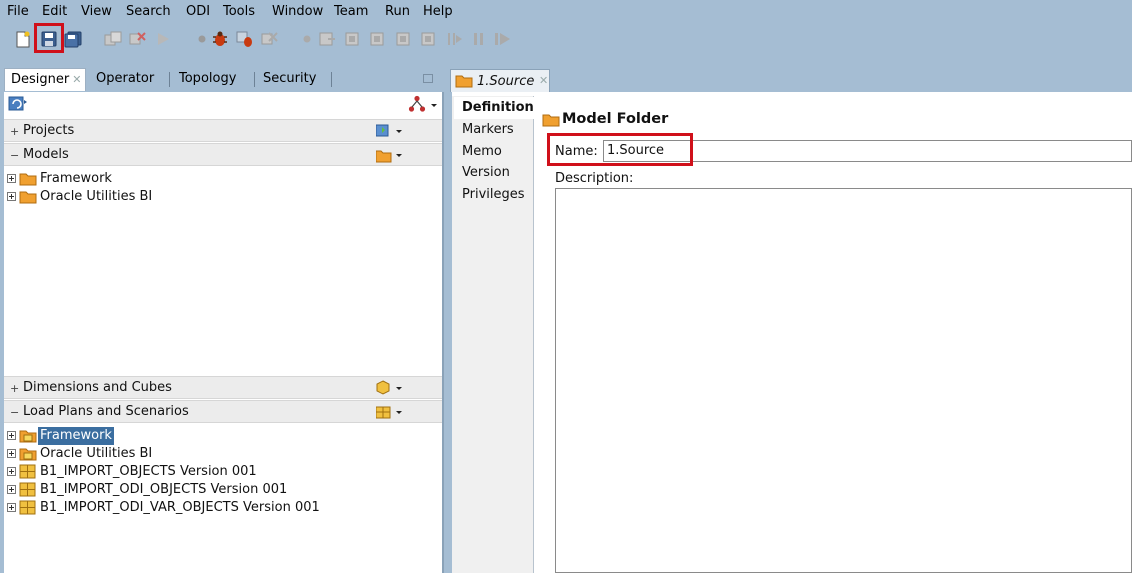 This screenshot has height=573, width=1132. What do you see at coordinates (40, 79) in the screenshot?
I see `tab-designer-label: Designer` at bounding box center [40, 79].